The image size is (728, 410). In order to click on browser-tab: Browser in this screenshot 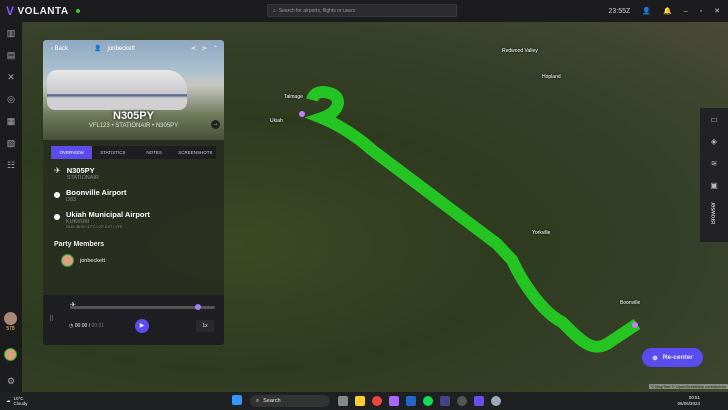, I will do `click(714, 213)`.